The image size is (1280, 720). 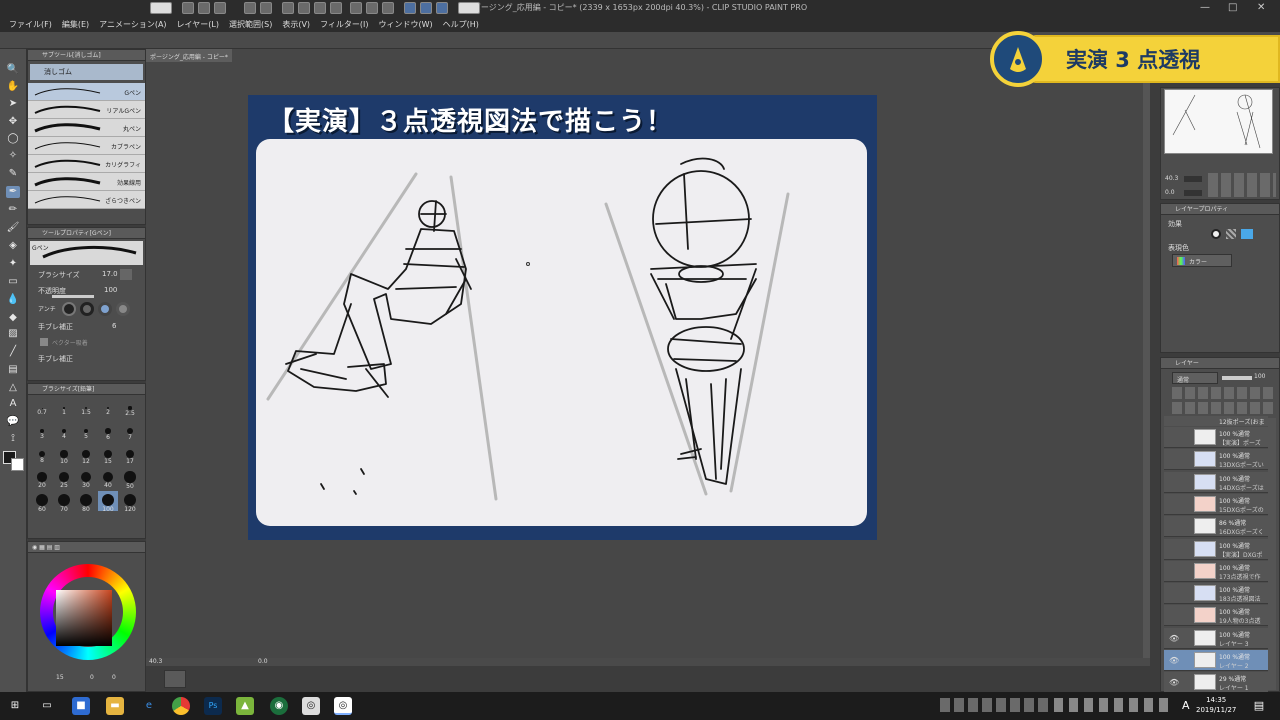 What do you see at coordinates (406, 24) in the screenshot?
I see `menu-window: ウィンドウ(W)` at bounding box center [406, 24].